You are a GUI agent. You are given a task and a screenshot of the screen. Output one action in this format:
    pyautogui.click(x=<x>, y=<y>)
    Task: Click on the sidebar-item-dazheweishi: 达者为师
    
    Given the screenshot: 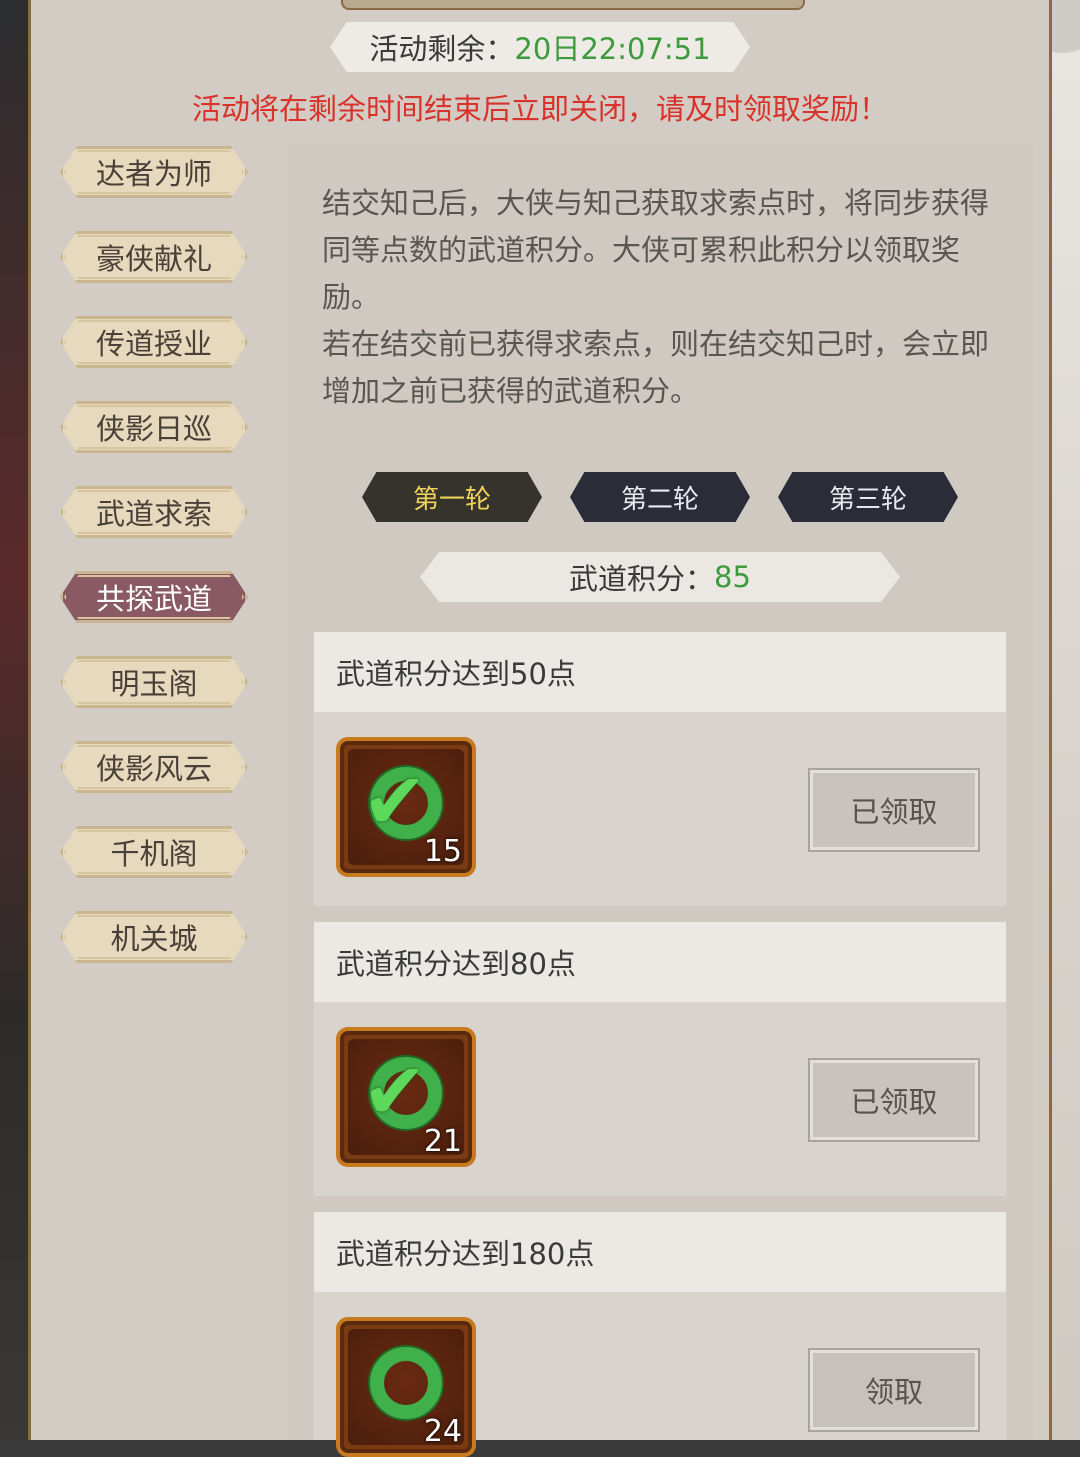 What is the action you would take?
    pyautogui.click(x=154, y=172)
    